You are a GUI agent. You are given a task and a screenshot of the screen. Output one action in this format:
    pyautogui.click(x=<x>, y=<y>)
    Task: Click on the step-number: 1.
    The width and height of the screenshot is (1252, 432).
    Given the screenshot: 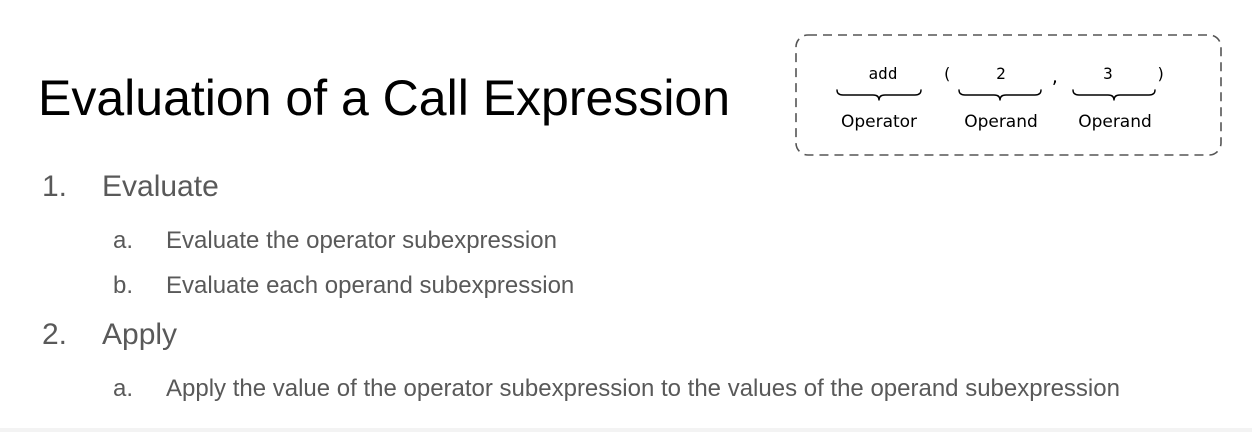 What is the action you would take?
    pyautogui.click(x=55, y=186)
    